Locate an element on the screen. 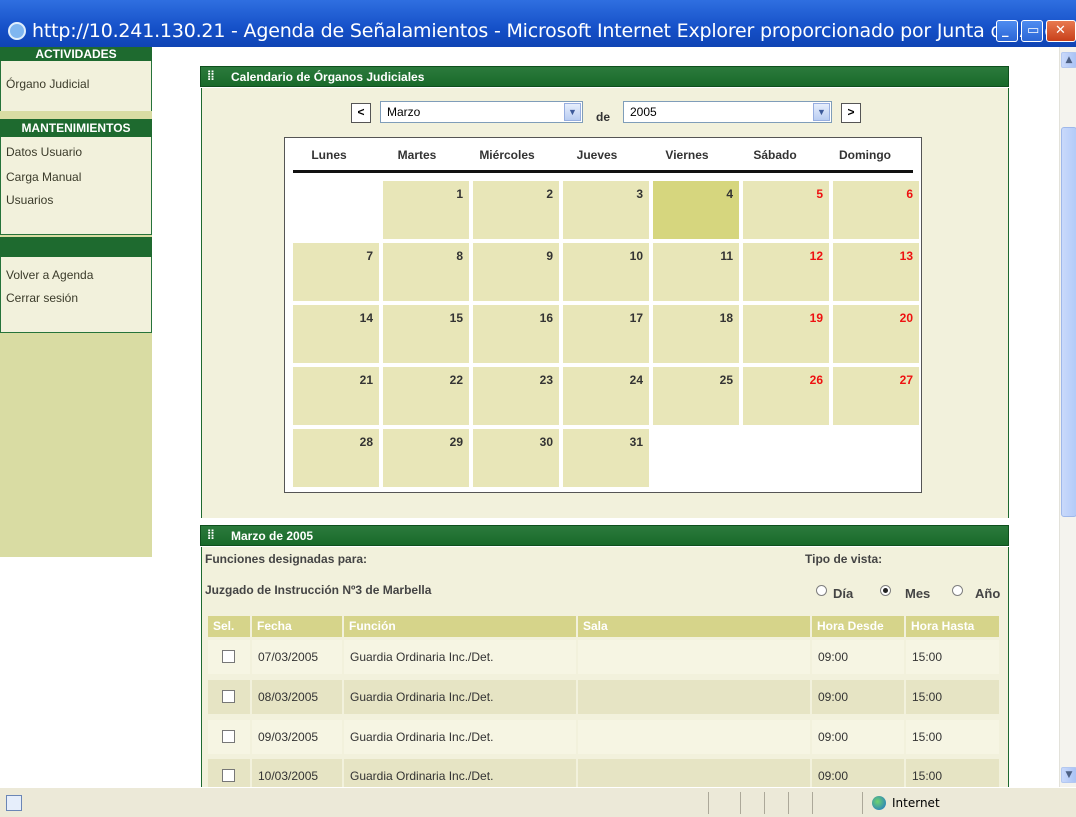  calendar-day-number: 31 is located at coordinates (636, 442).